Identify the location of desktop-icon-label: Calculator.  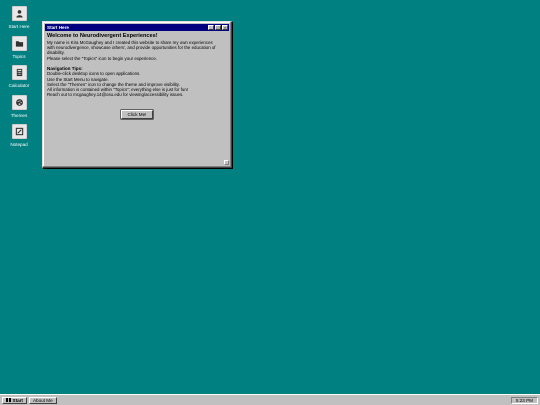
(19, 85).